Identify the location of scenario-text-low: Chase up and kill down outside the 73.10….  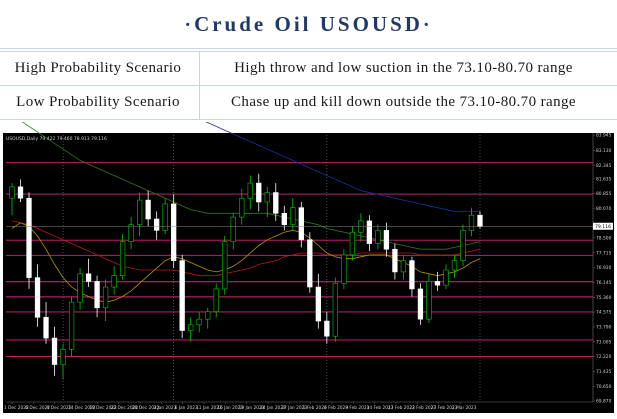
(403, 102).